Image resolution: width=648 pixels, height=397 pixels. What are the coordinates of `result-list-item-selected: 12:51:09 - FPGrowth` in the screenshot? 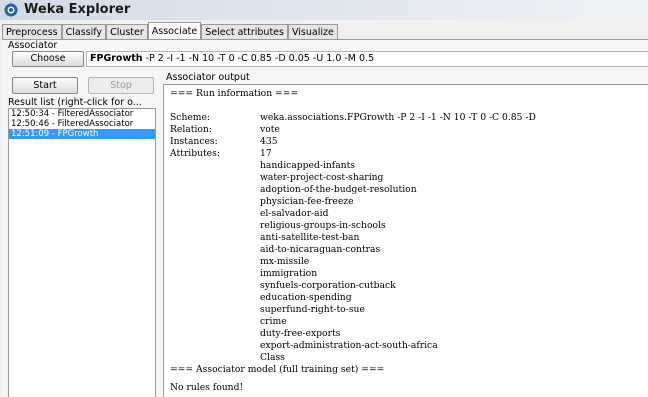 It's located at (82, 134).